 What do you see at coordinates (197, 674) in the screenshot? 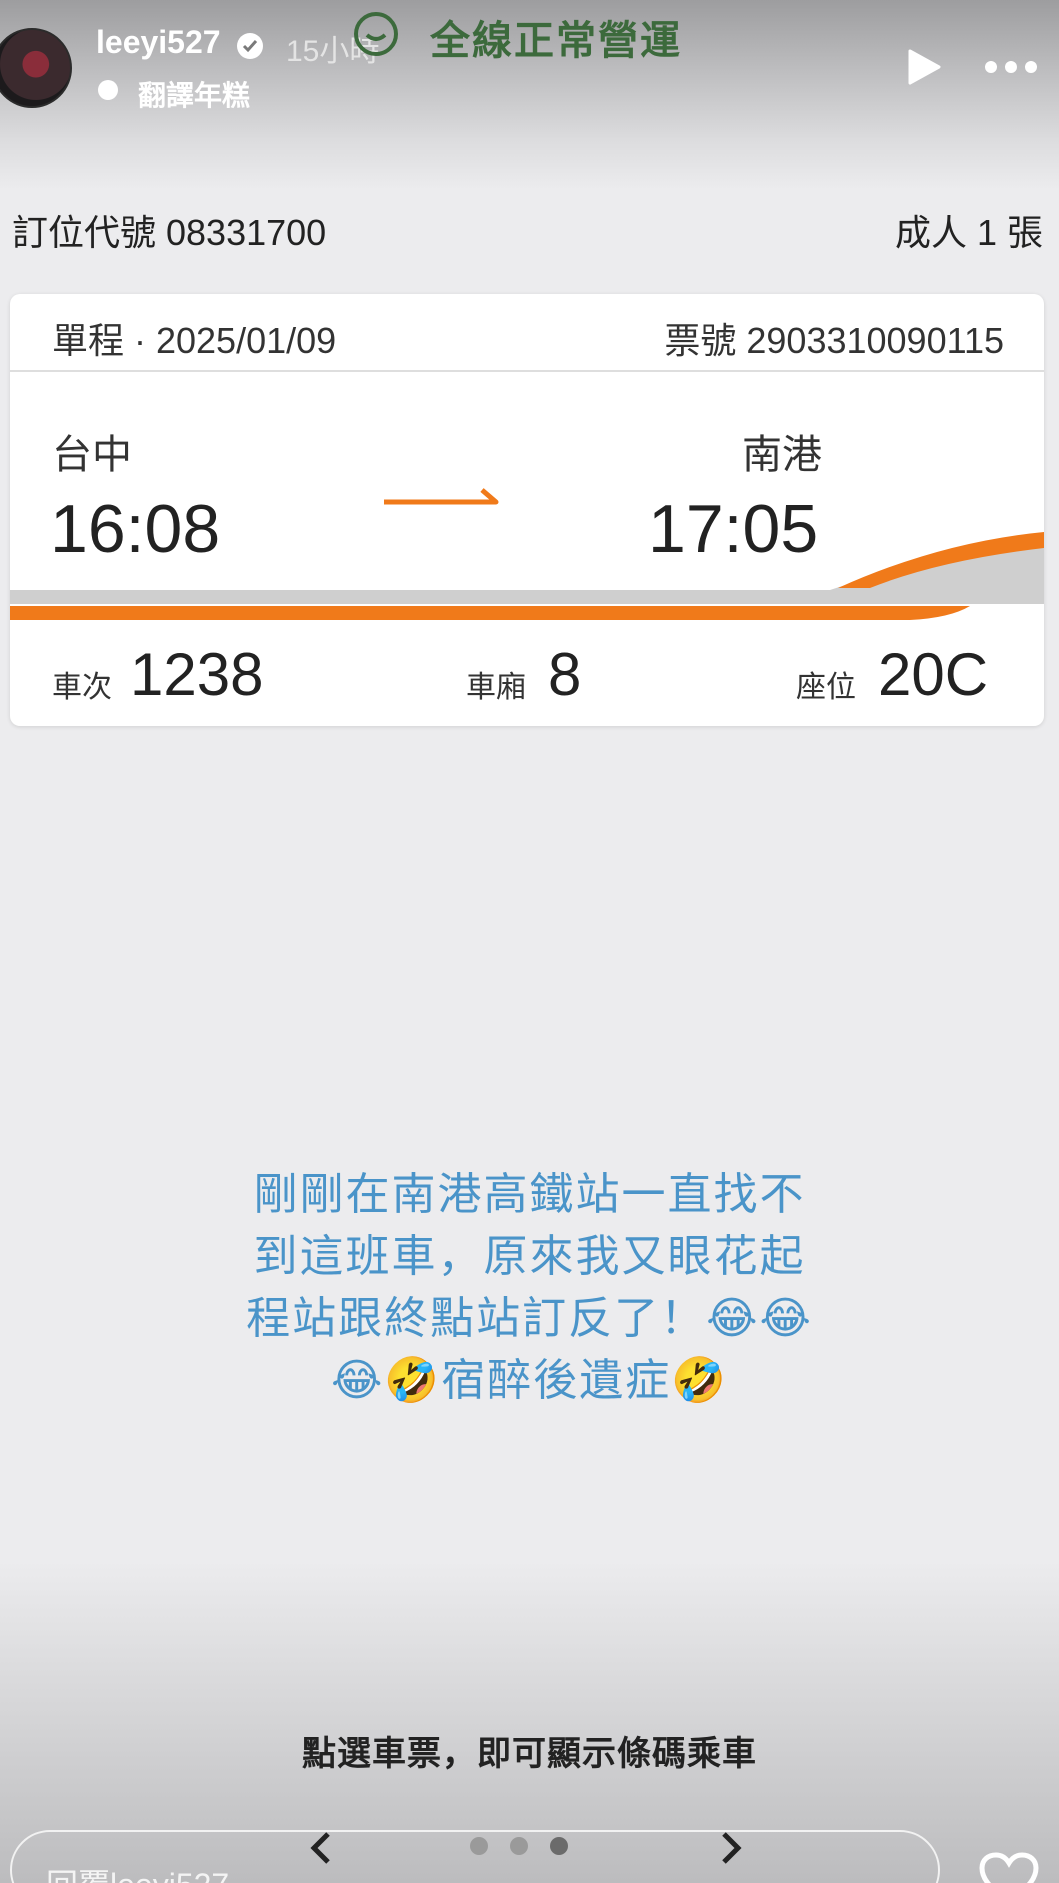
I see `train-number: 1238` at bounding box center [197, 674].